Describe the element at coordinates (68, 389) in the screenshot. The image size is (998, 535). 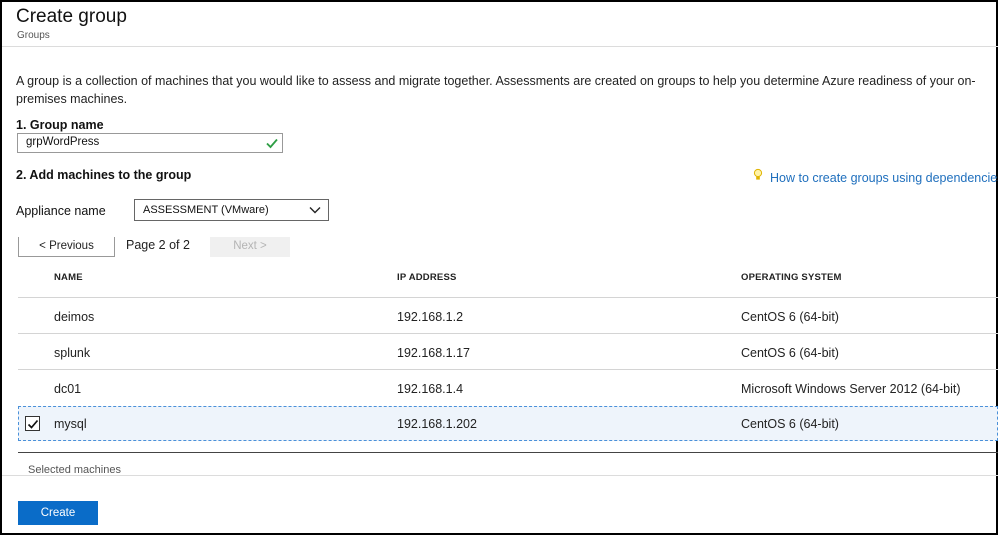
I see `machine-name: dc01` at that location.